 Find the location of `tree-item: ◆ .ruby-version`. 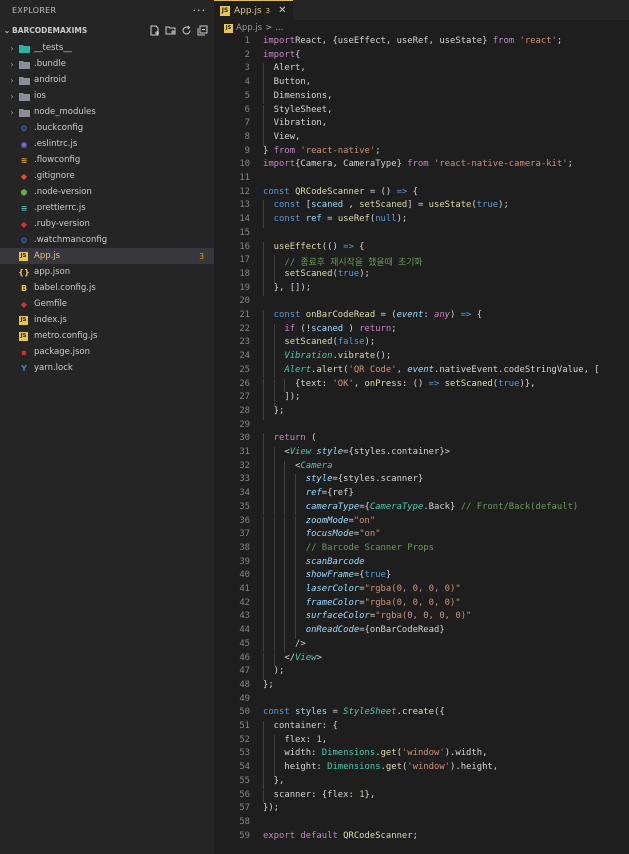

tree-item: ◆ .ruby-version is located at coordinates (107, 224).